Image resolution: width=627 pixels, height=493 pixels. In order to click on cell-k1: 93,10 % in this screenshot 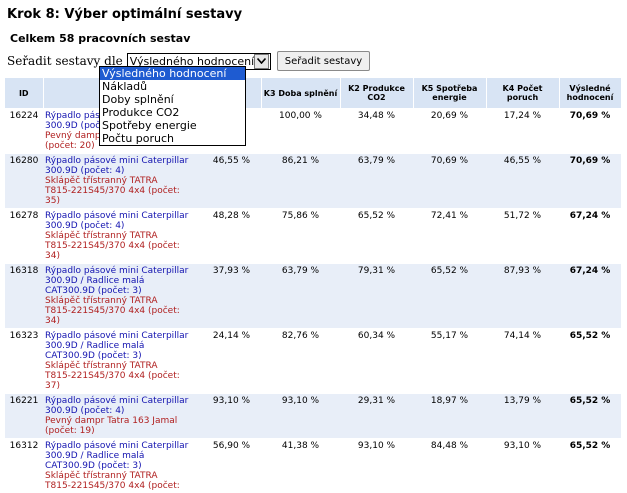, I will do `click(231, 416)`.